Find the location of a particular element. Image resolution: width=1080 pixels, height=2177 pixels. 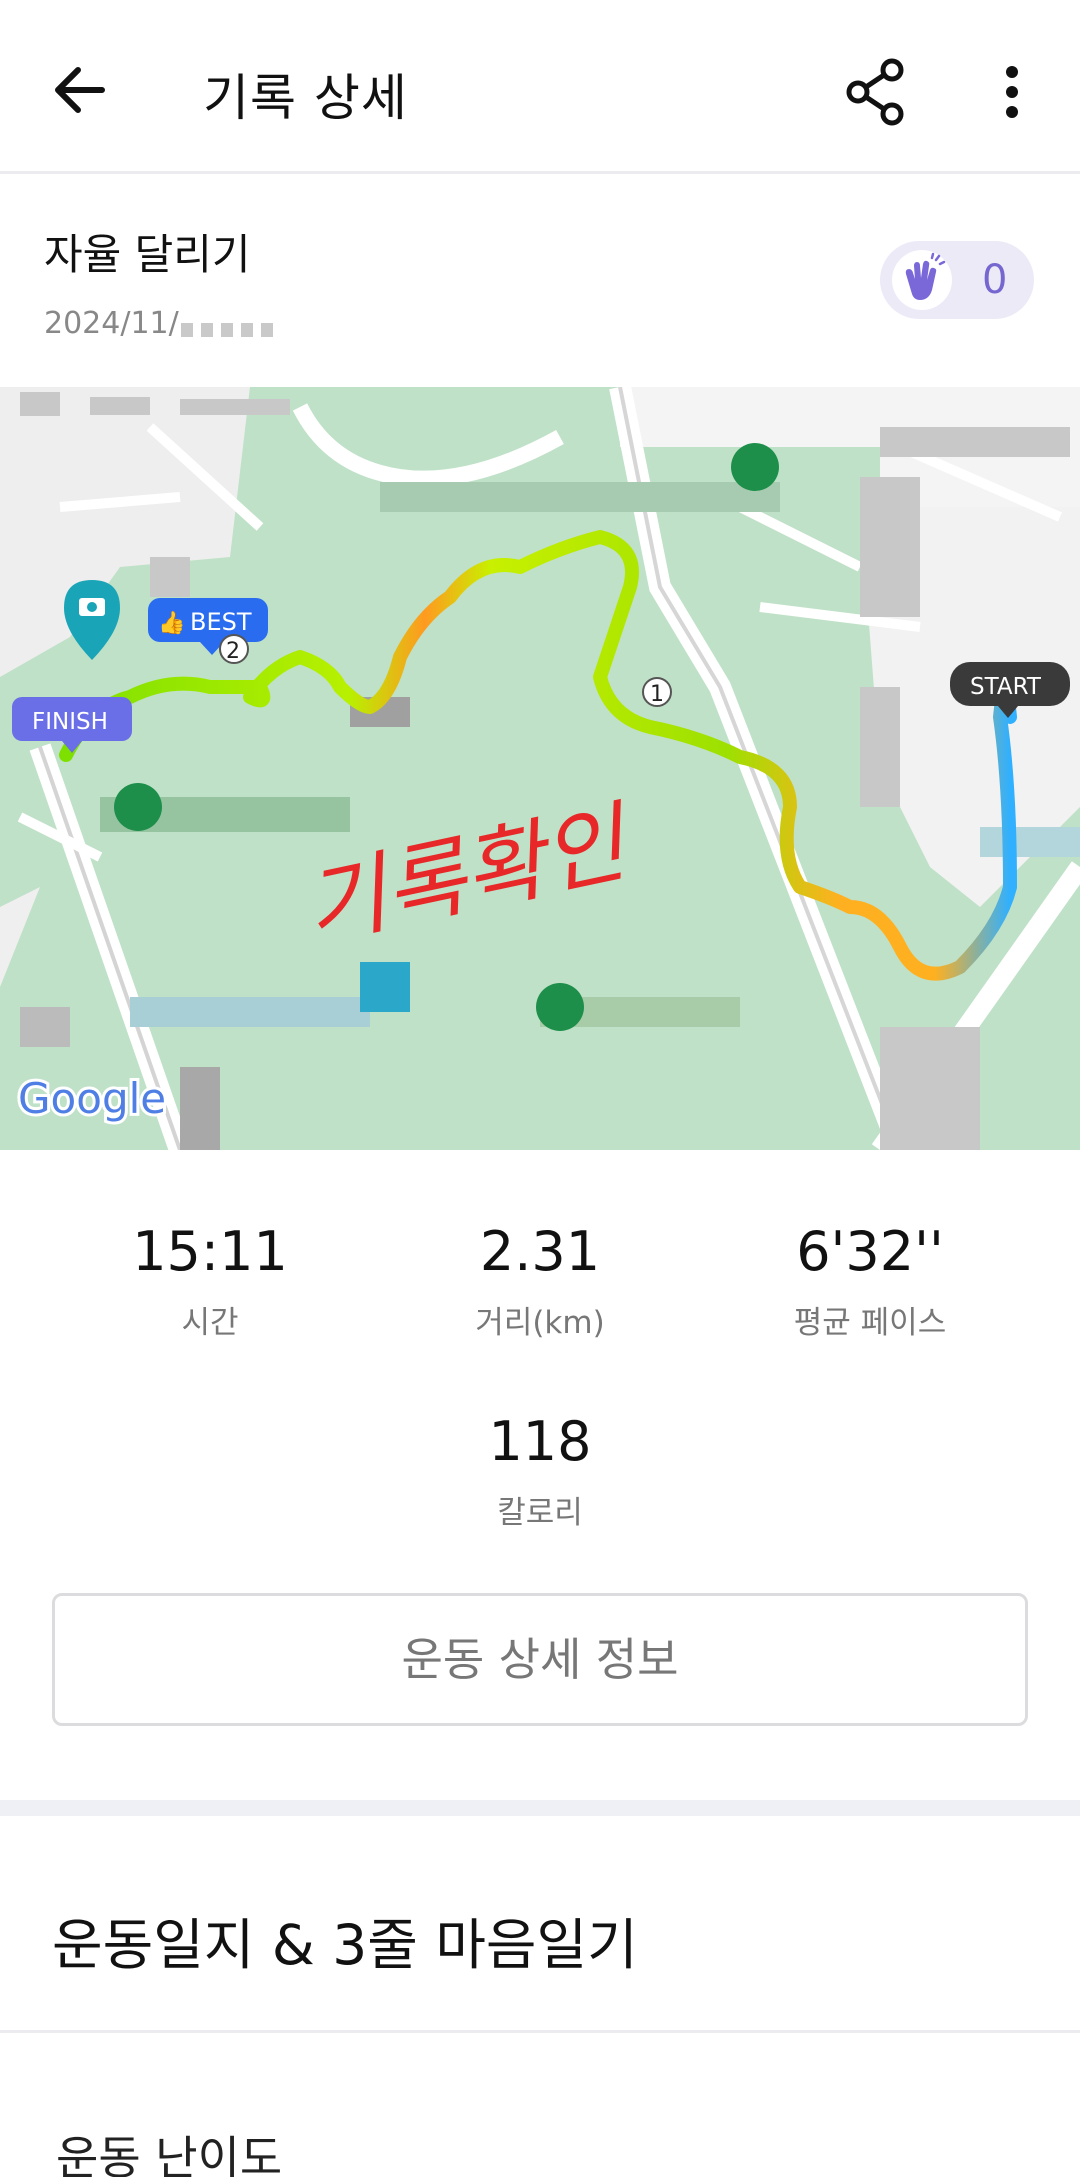

stat-calories-label: 칼로리 is located at coordinates (540, 1513).